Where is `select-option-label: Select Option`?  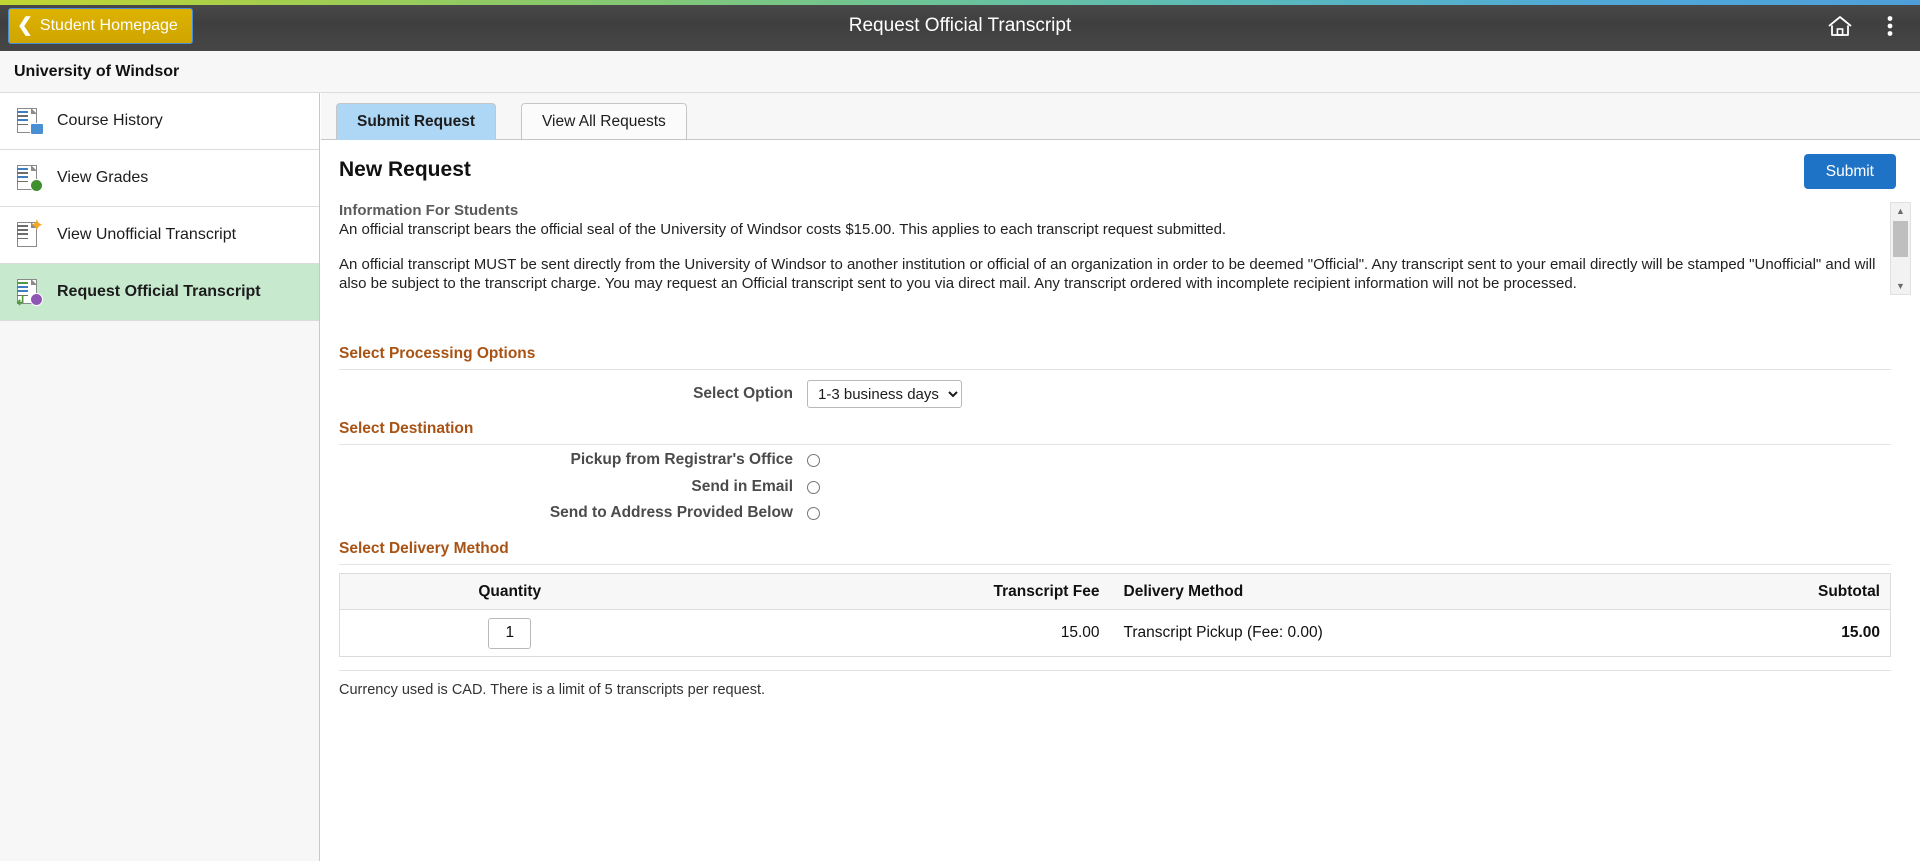 select-option-label: Select Option is located at coordinates (743, 393).